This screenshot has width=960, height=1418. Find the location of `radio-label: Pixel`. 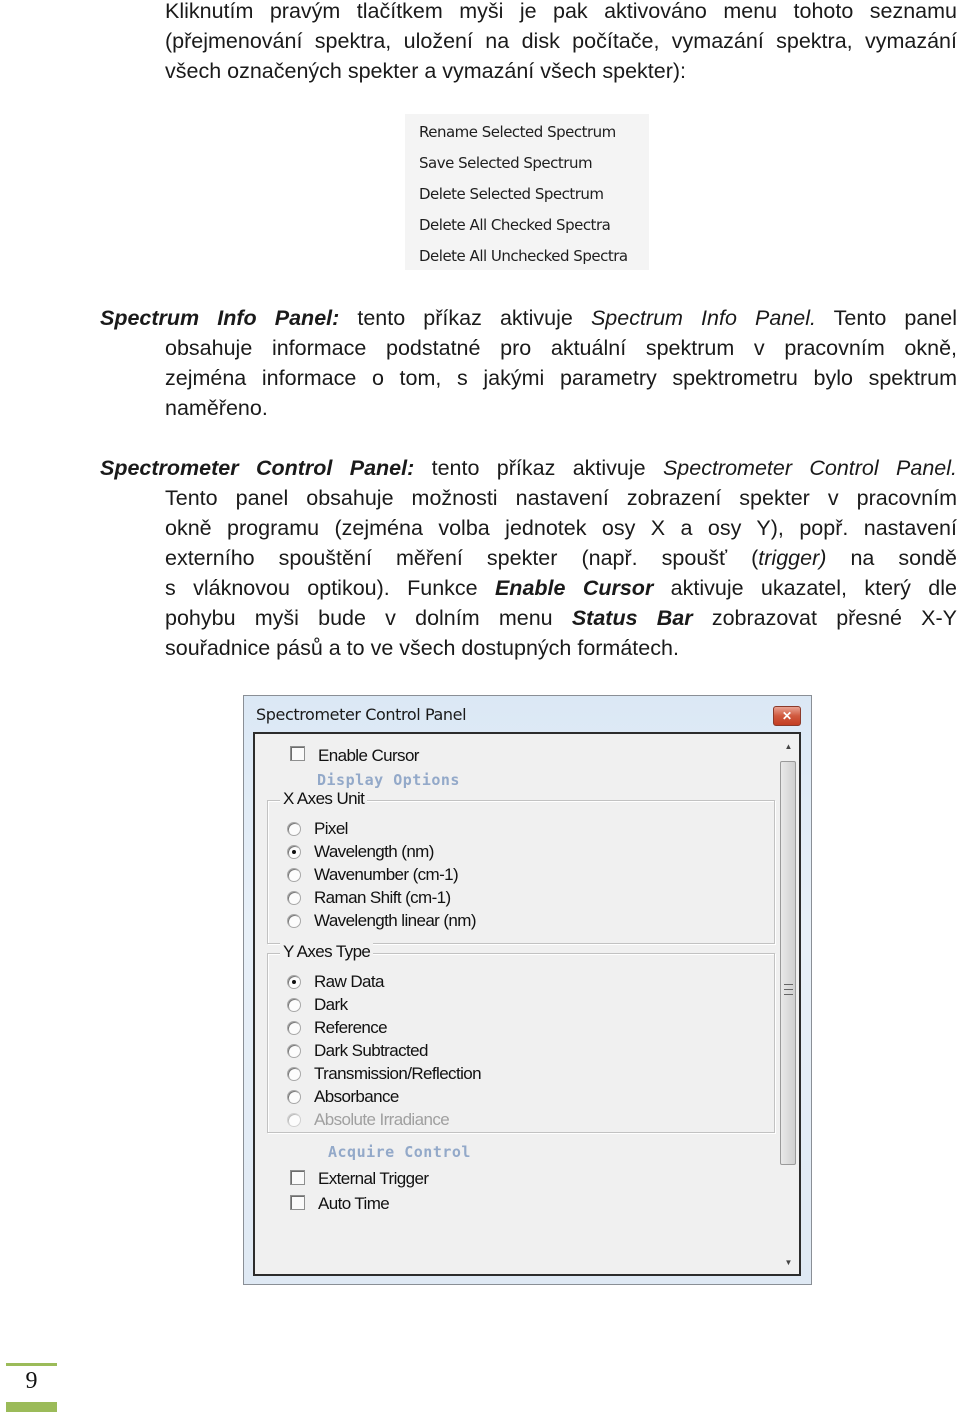

radio-label: Pixel is located at coordinates (331, 828).